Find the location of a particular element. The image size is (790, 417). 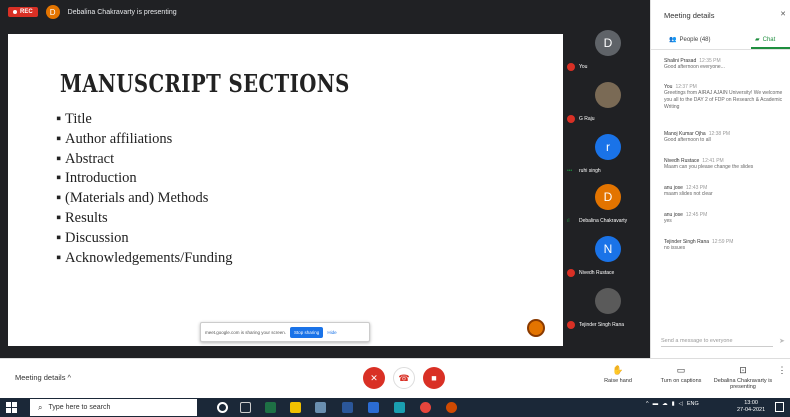

windows-start-icon is located at coordinates (11, 407).